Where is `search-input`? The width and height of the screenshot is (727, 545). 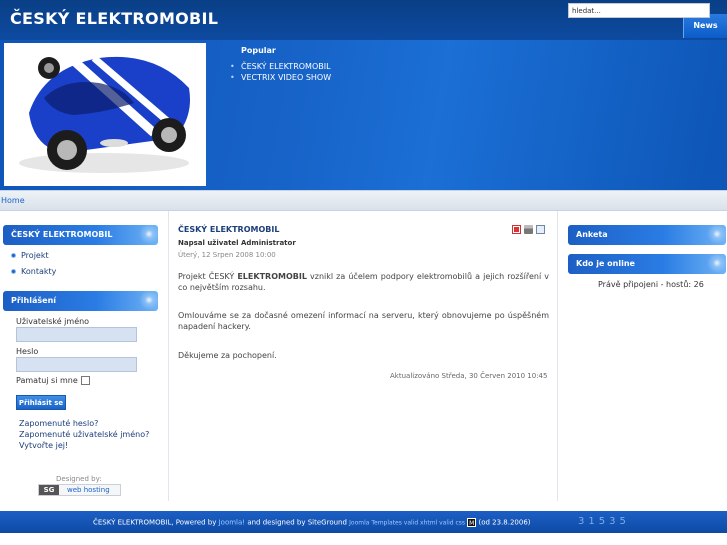
search-input is located at coordinates (639, 10).